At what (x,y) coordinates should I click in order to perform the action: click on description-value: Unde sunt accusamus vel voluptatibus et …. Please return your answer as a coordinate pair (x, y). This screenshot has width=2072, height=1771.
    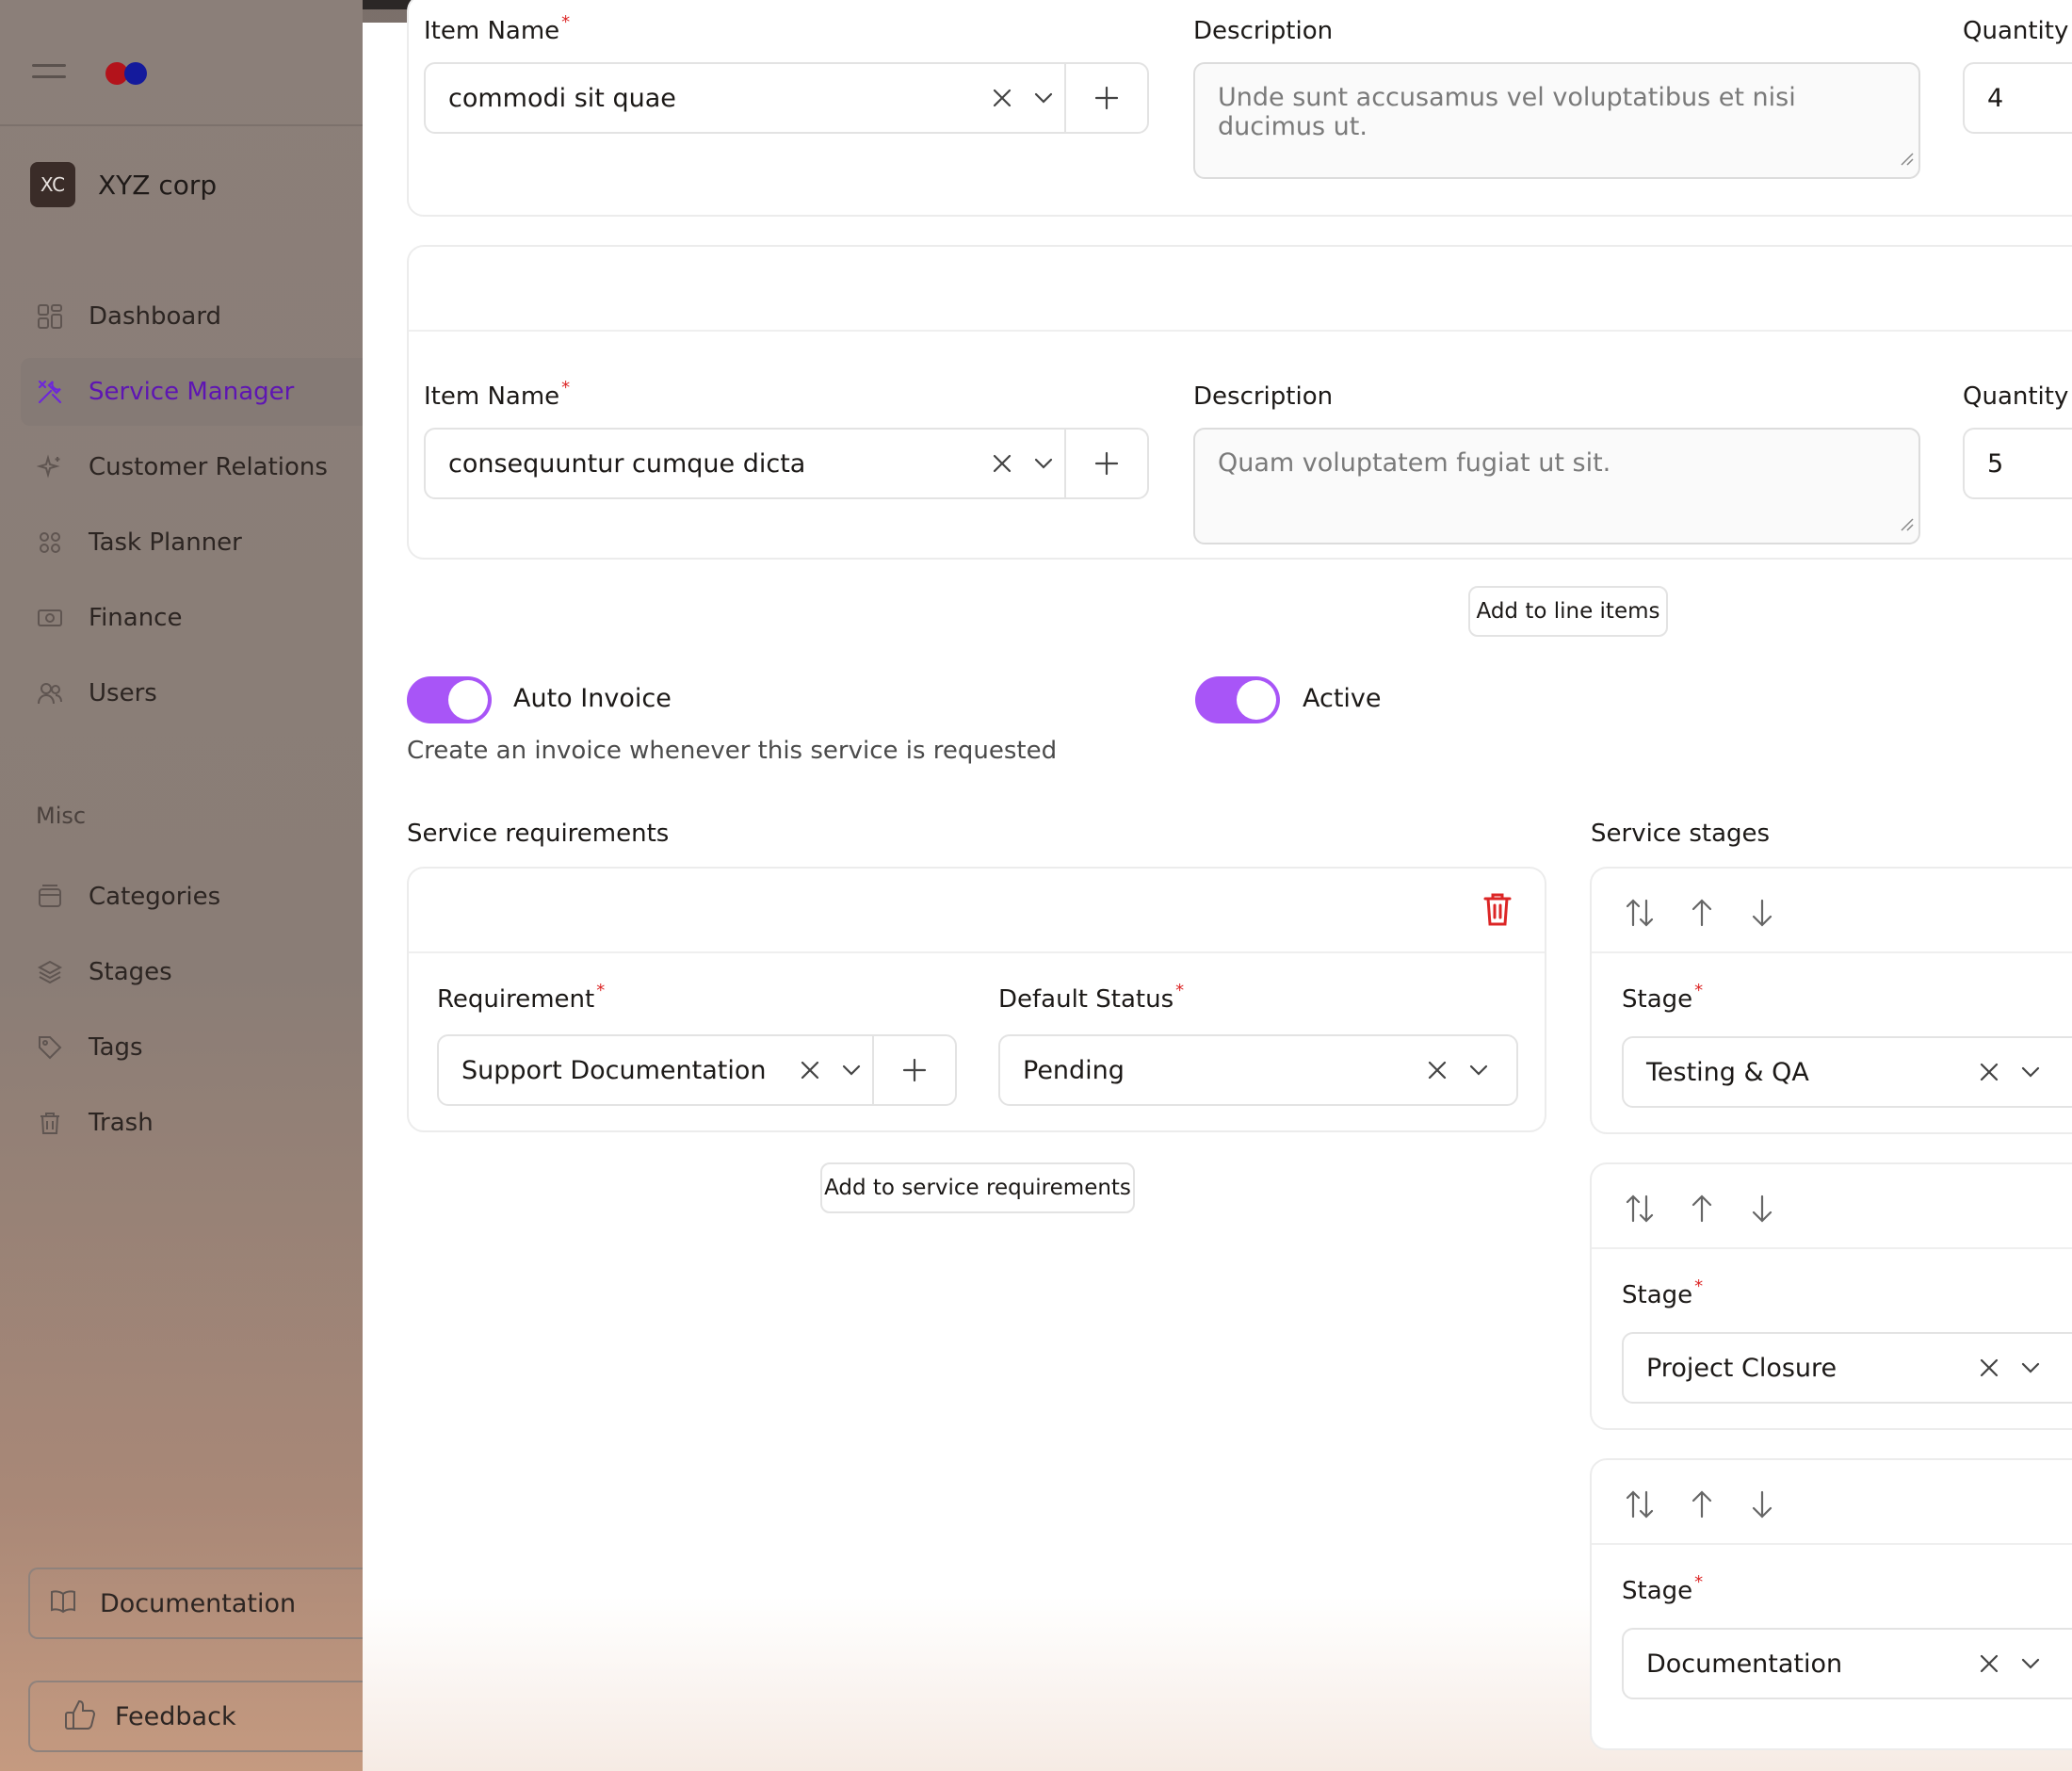
    Looking at the image, I should click on (1507, 112).